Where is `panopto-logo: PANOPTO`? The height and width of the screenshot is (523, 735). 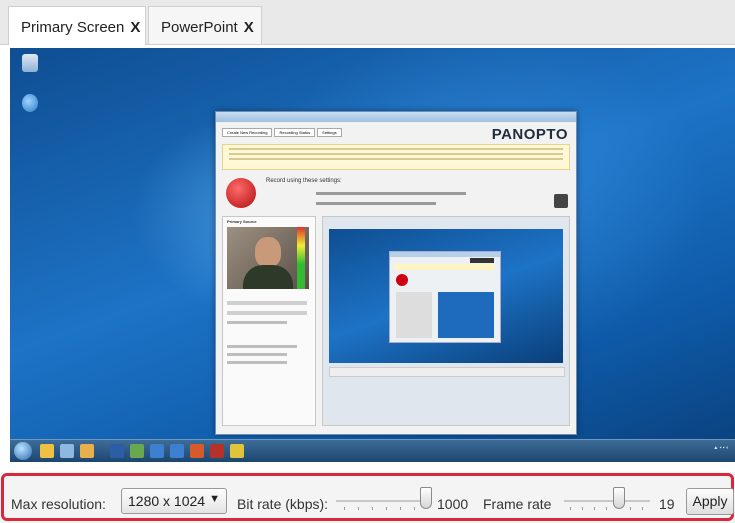
panopto-logo: PANOPTO is located at coordinates (529, 134).